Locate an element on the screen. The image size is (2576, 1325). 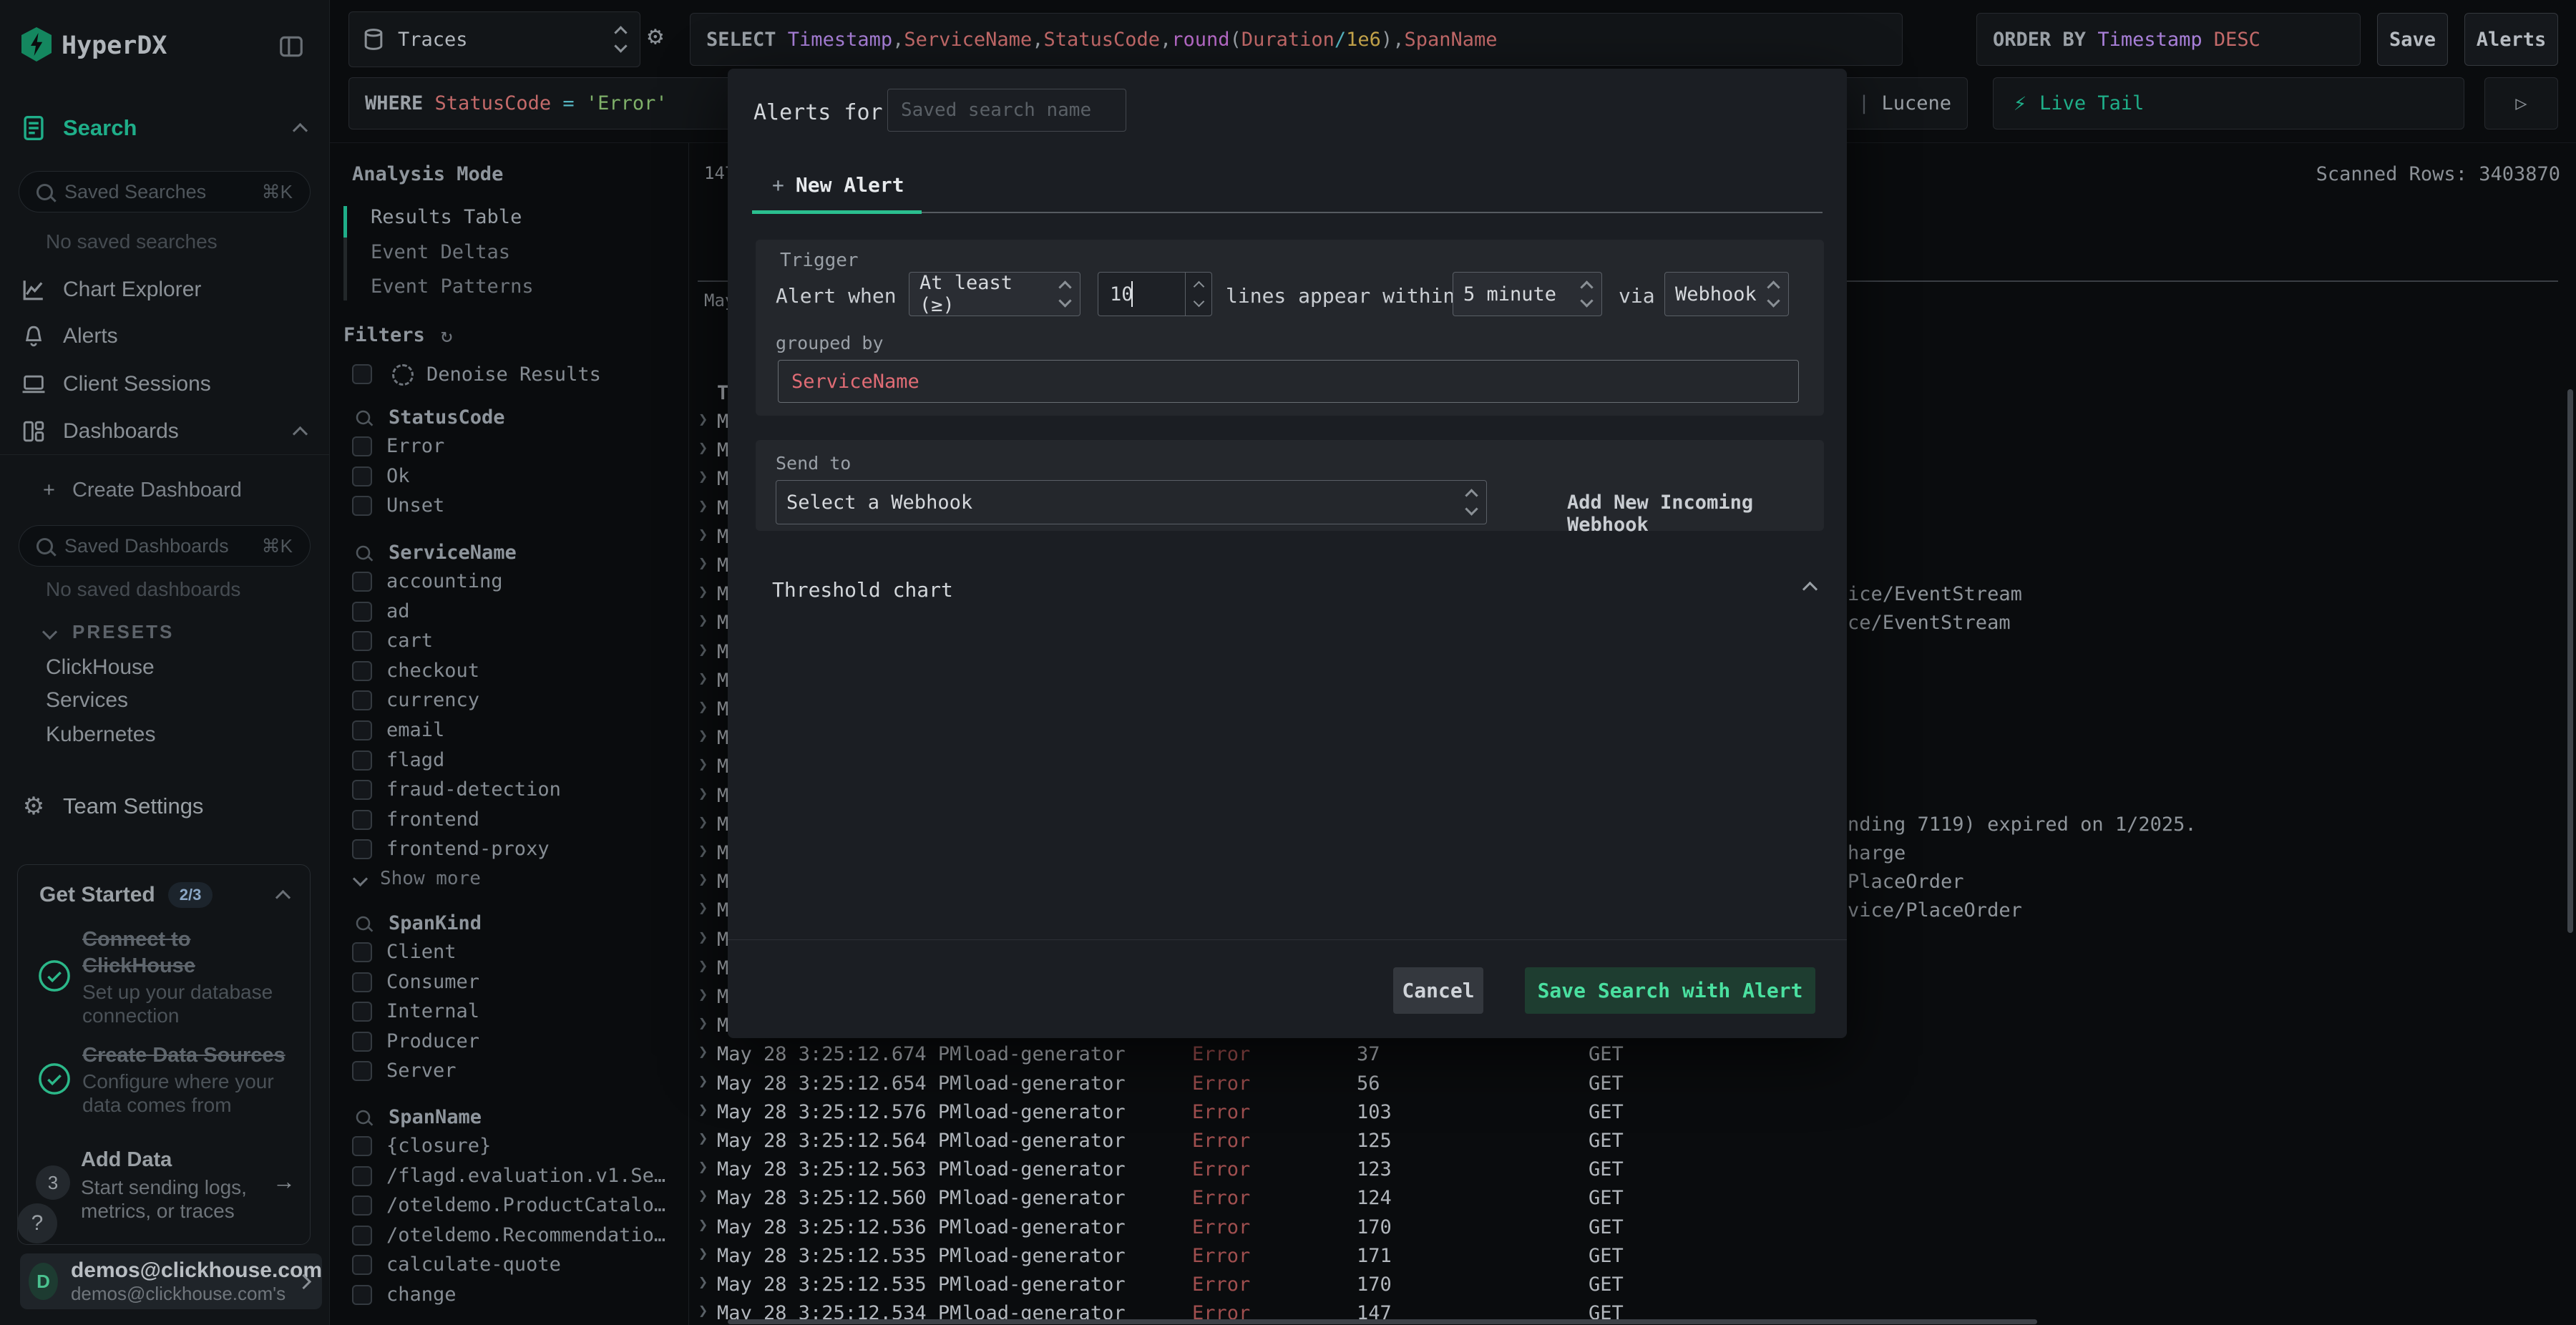
filter-item-ok: Ok is located at coordinates (508, 478).